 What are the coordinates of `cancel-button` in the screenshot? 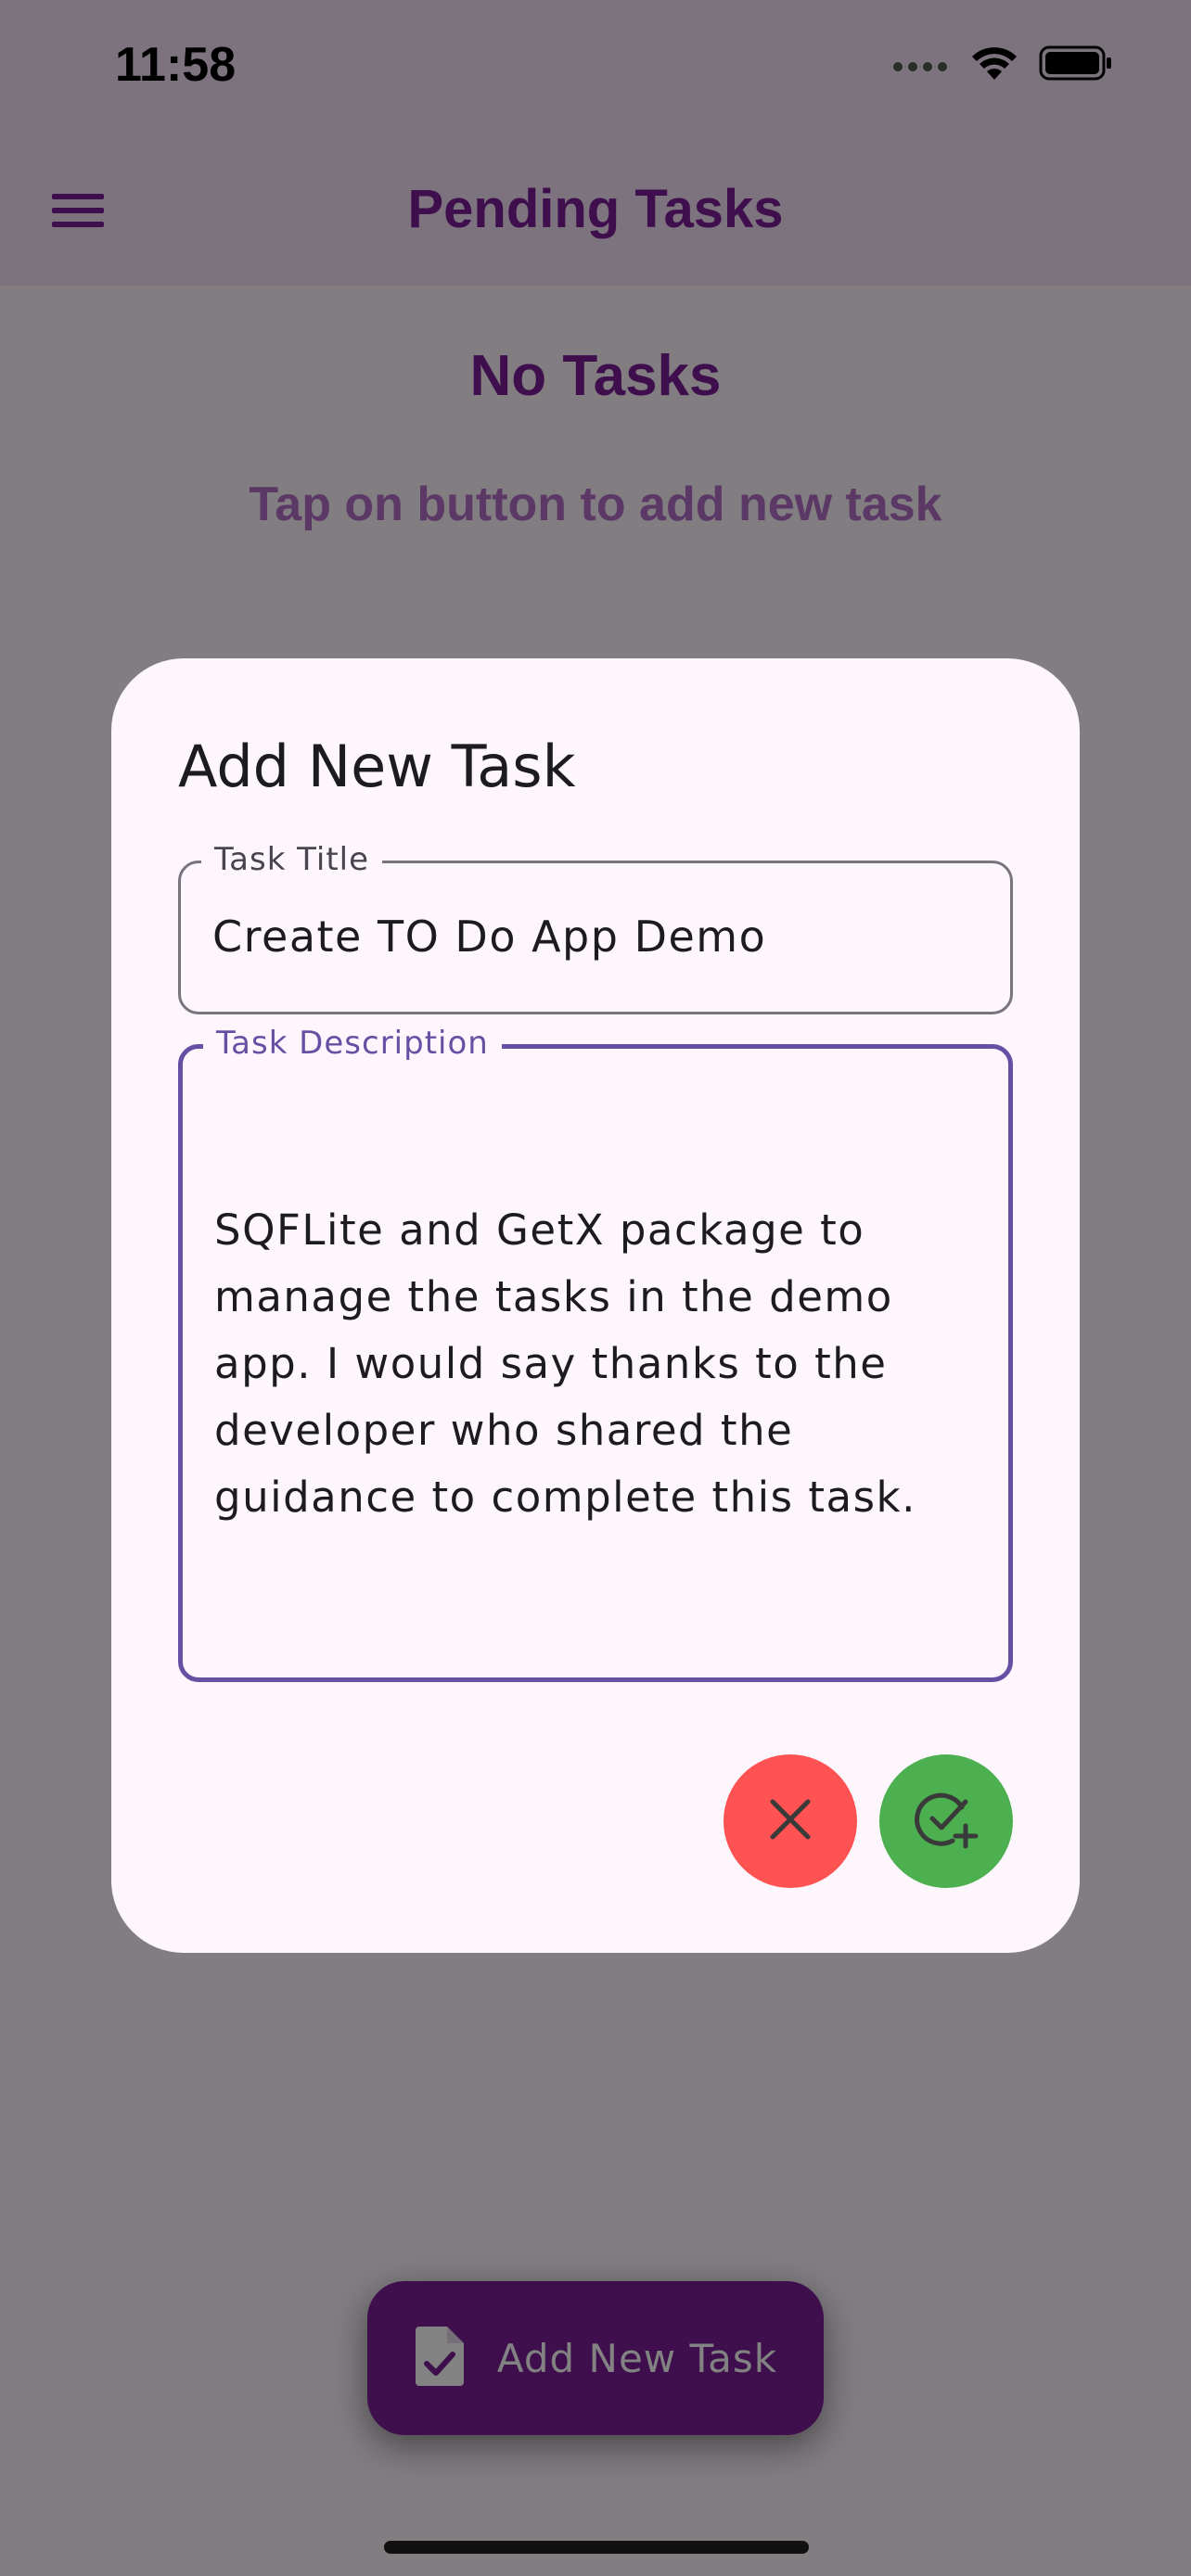 It's located at (790, 1821).